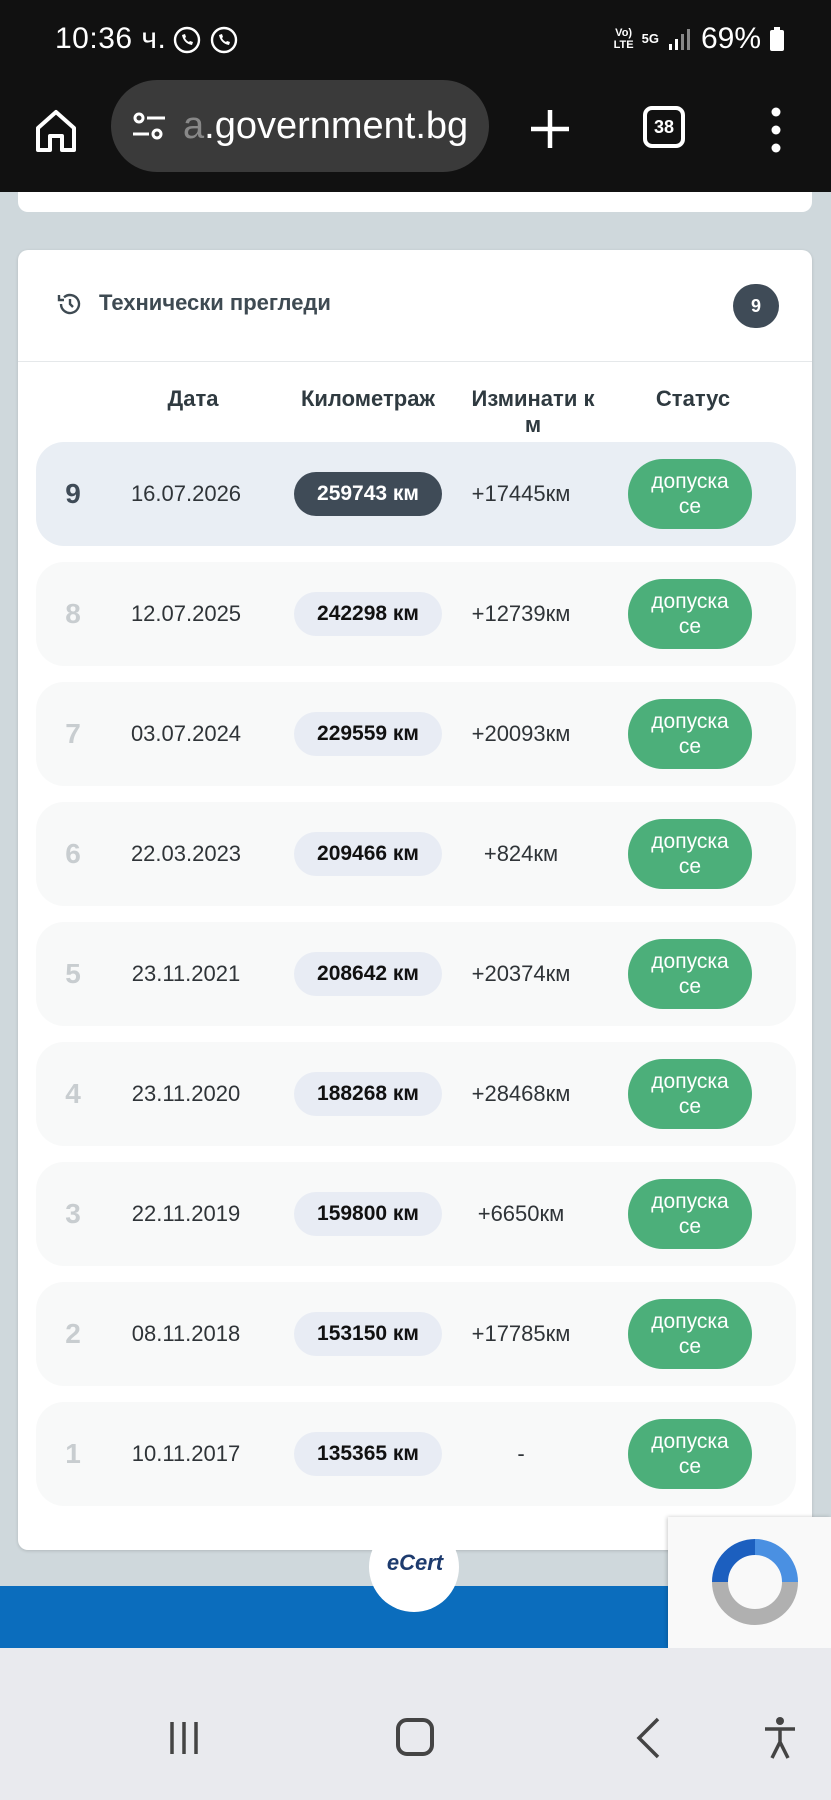 Image resolution: width=831 pixels, height=1800 pixels. Describe the element at coordinates (368, 1214) in the screenshot. I see `row-mileage: 159800 км` at that location.